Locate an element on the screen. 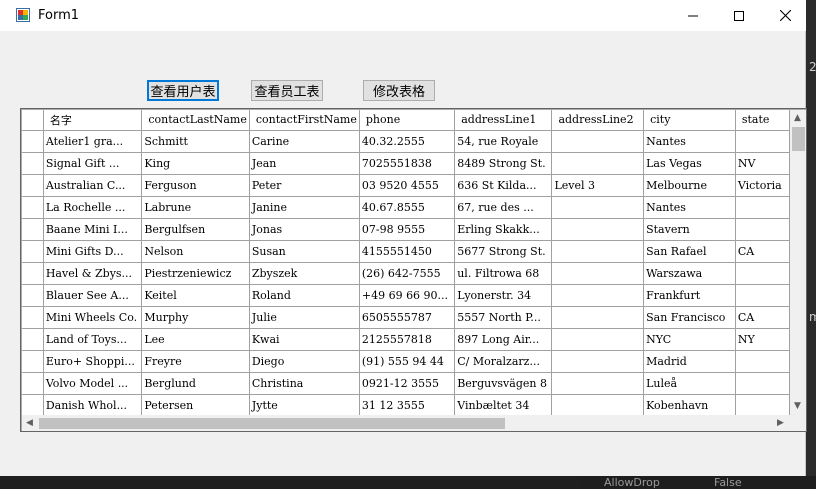  grid-cell: Piestrzeniewicz is located at coordinates (195, 273).